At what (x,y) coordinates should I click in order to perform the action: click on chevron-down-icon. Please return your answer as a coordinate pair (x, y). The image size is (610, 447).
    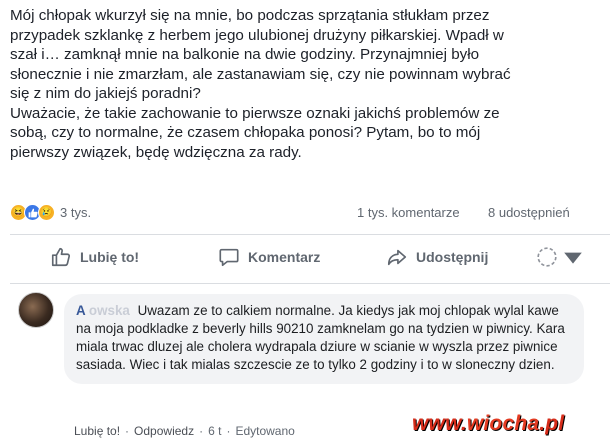
    Looking at the image, I should click on (573, 258).